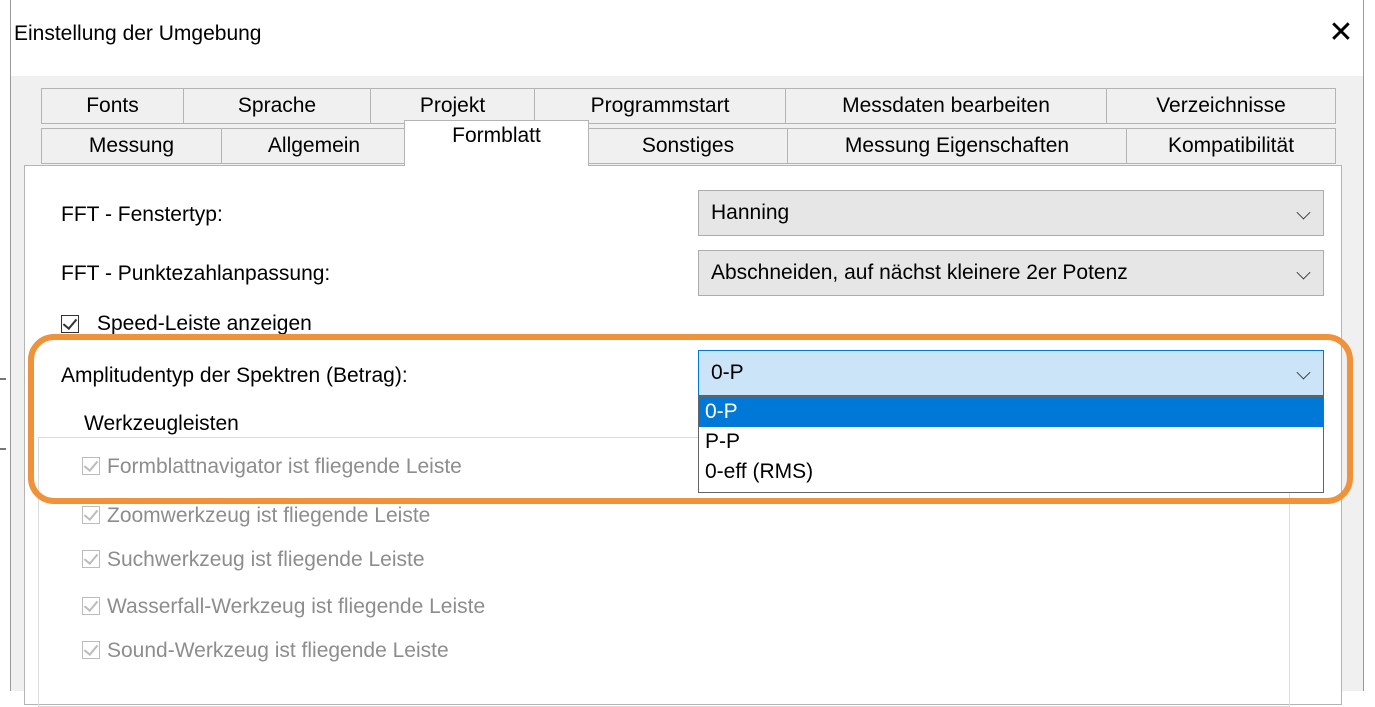 This screenshot has height=707, width=1375. I want to click on dropdown-option: 0-P, so click(1011, 412).